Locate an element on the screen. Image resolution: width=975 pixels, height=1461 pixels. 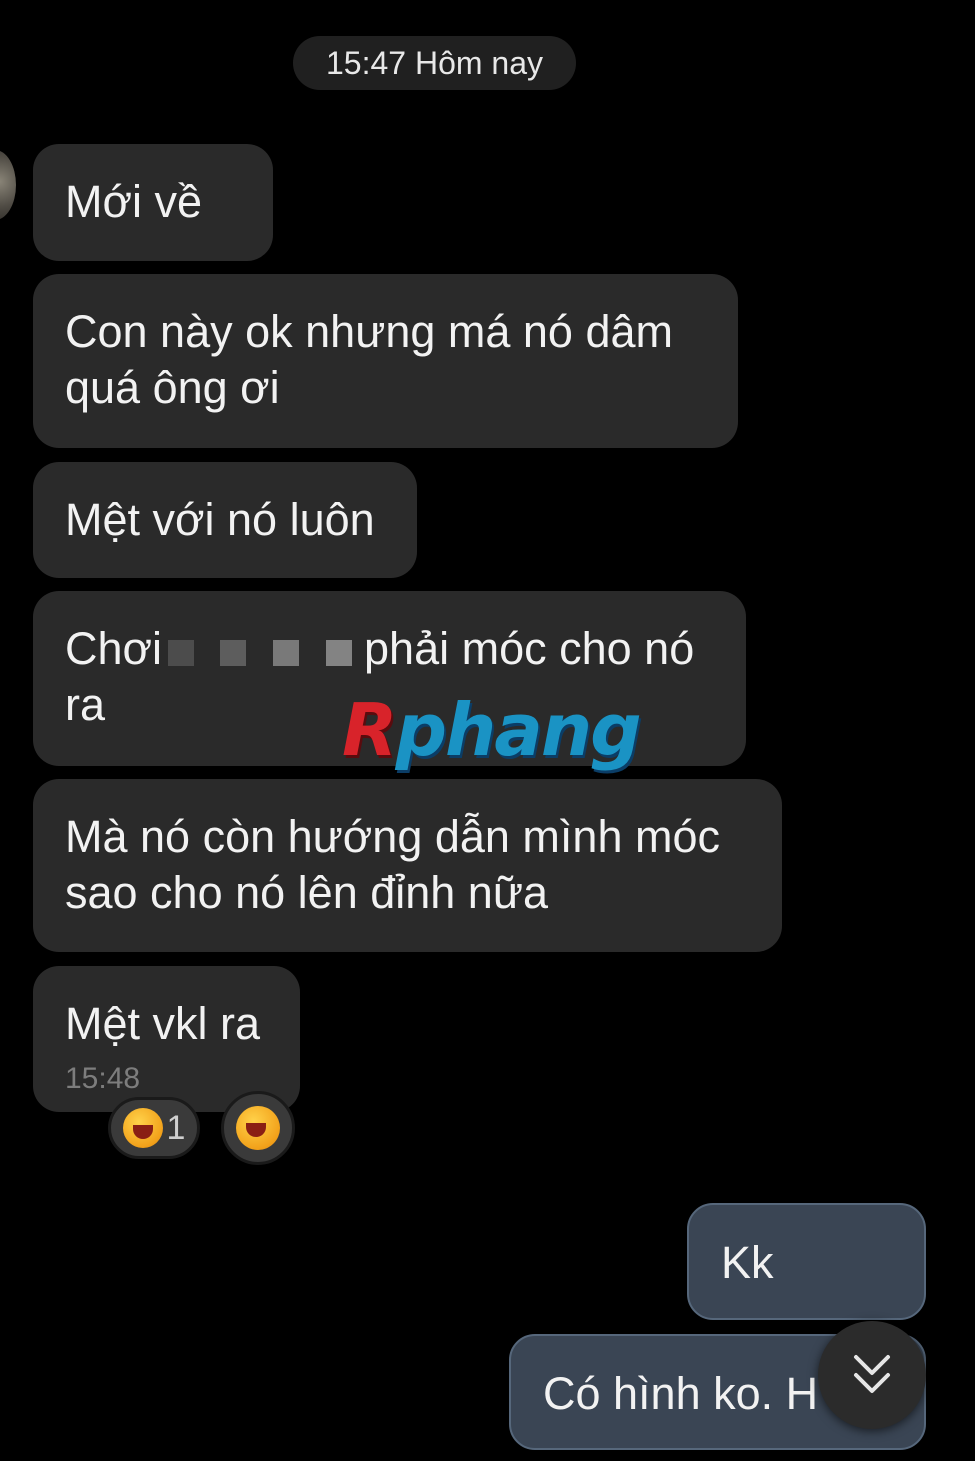
message-text: Mệt vkl ra is located at coordinates (163, 1023).